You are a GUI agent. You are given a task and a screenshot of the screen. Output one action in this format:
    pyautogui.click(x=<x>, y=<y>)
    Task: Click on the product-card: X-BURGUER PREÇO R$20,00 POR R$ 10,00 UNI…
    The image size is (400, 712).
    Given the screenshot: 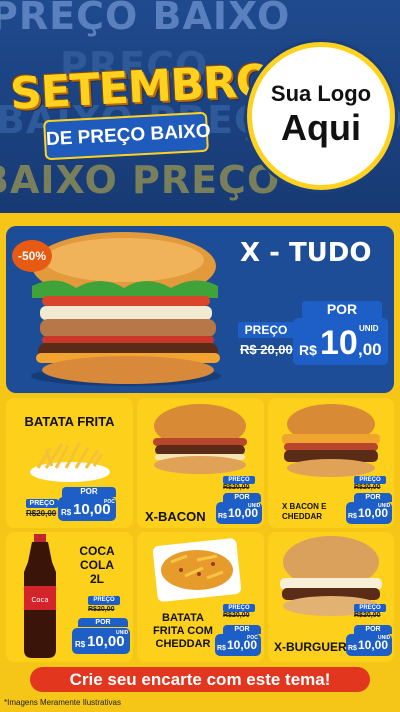 What is the action you would take?
    pyautogui.click(x=331, y=597)
    